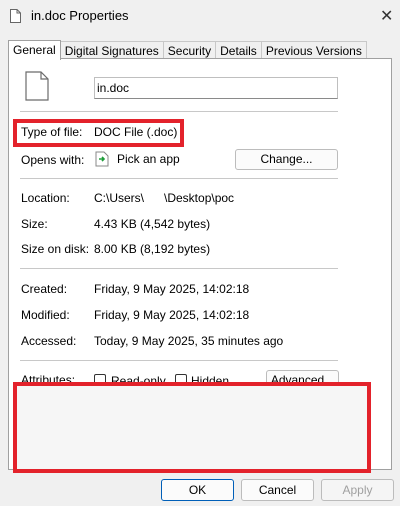 The image size is (400, 506). What do you see at coordinates (238, 50) in the screenshot?
I see `tab-details: Details` at bounding box center [238, 50].